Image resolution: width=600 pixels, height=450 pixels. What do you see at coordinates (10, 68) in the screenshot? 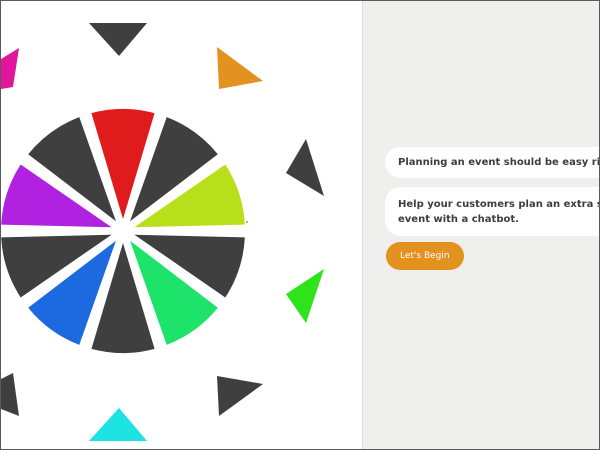
I see `triangle-left-magenta` at bounding box center [10, 68].